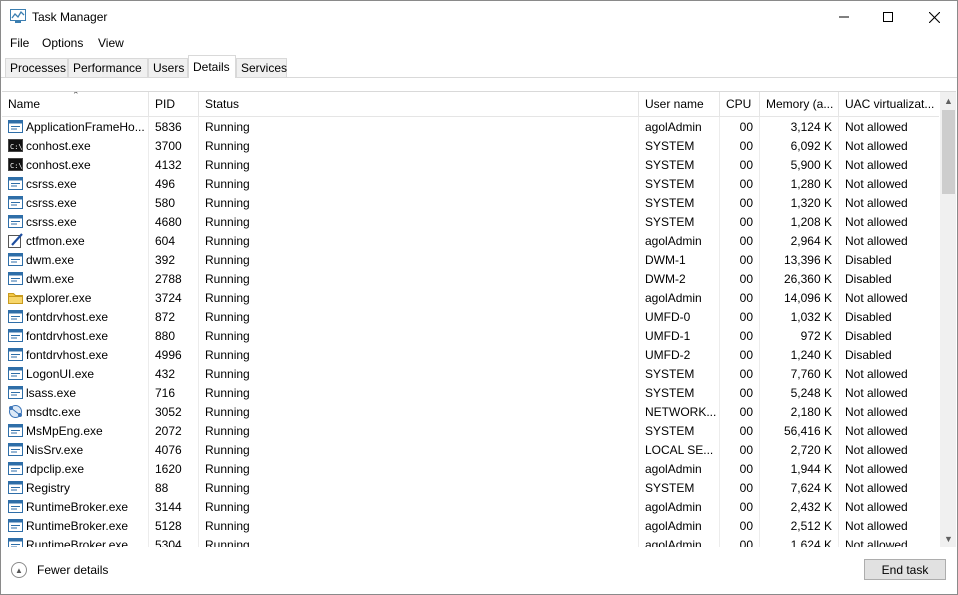 This screenshot has width=958, height=595. What do you see at coordinates (75, 297) in the screenshot?
I see `cell-name: explorer.exe` at bounding box center [75, 297].